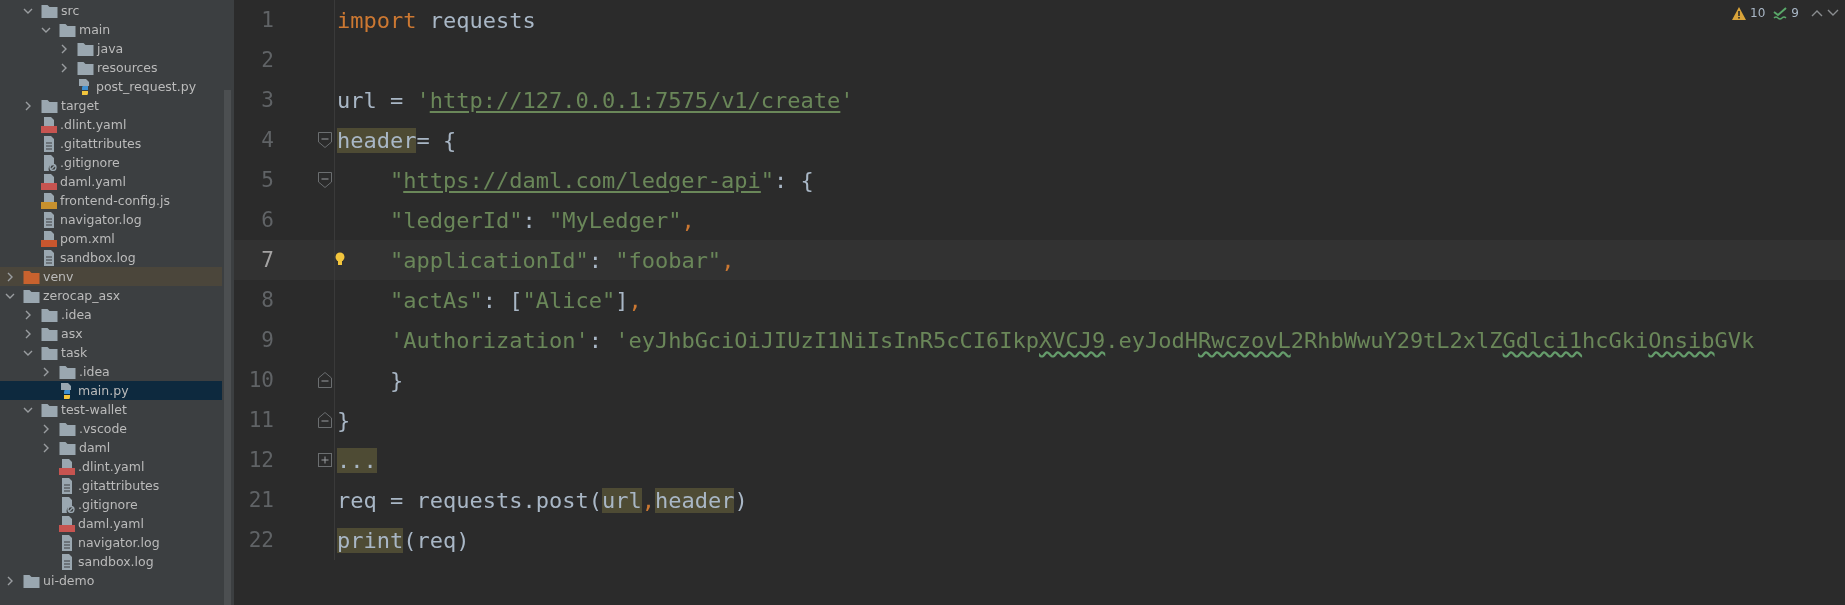  What do you see at coordinates (111, 352) in the screenshot?
I see `tree-item: task` at bounding box center [111, 352].